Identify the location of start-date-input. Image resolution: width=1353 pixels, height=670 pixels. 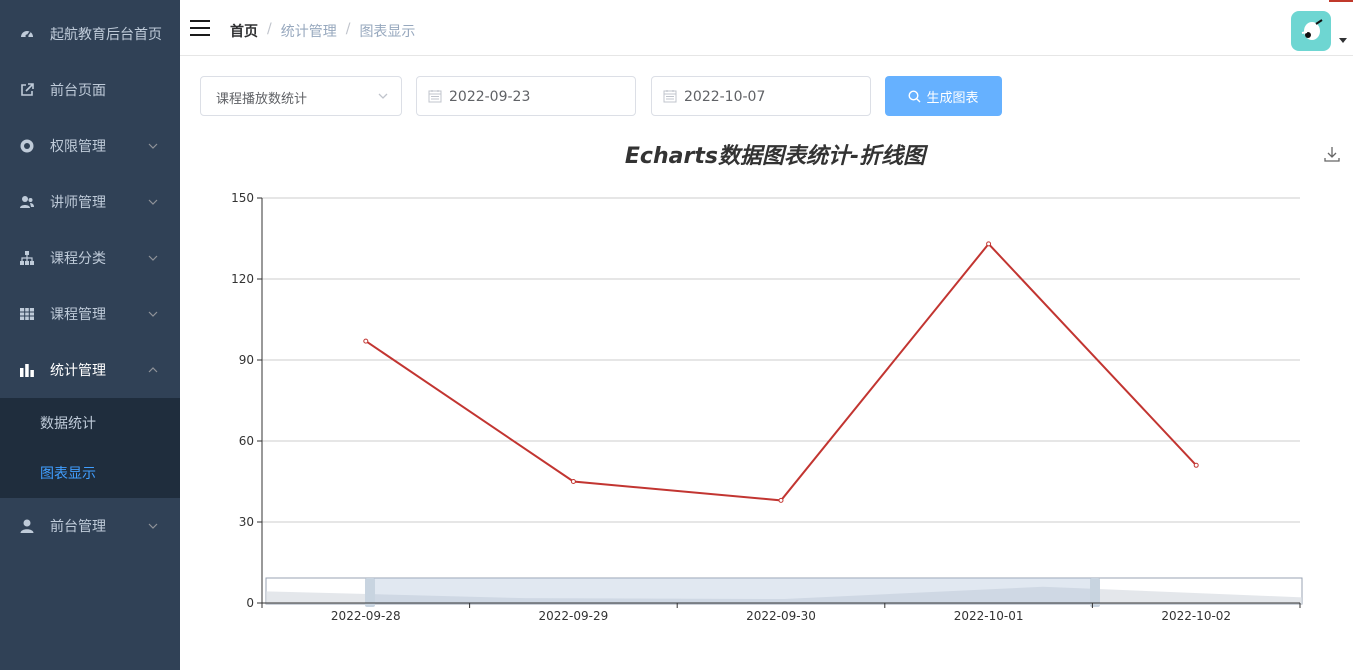
(524, 97).